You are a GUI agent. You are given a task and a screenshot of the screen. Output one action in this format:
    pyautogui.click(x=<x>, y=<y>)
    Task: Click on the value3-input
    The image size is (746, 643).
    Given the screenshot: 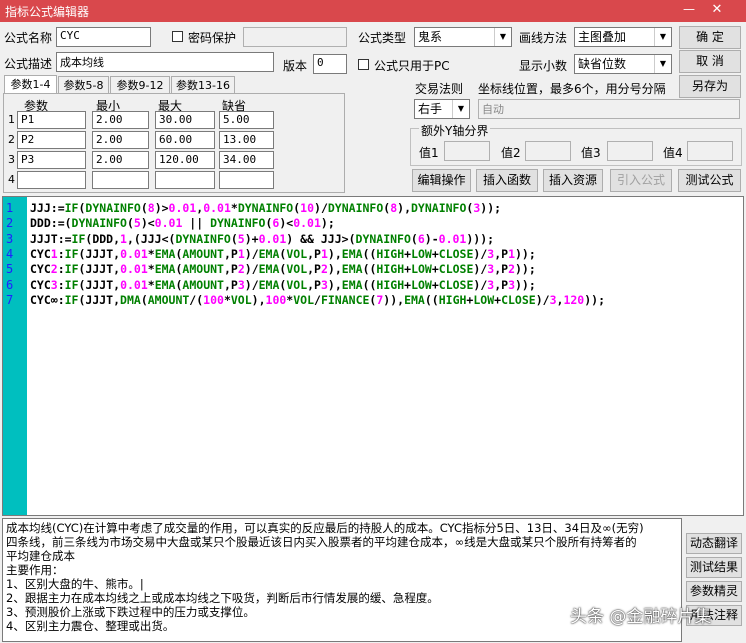 What is the action you would take?
    pyautogui.click(x=630, y=151)
    